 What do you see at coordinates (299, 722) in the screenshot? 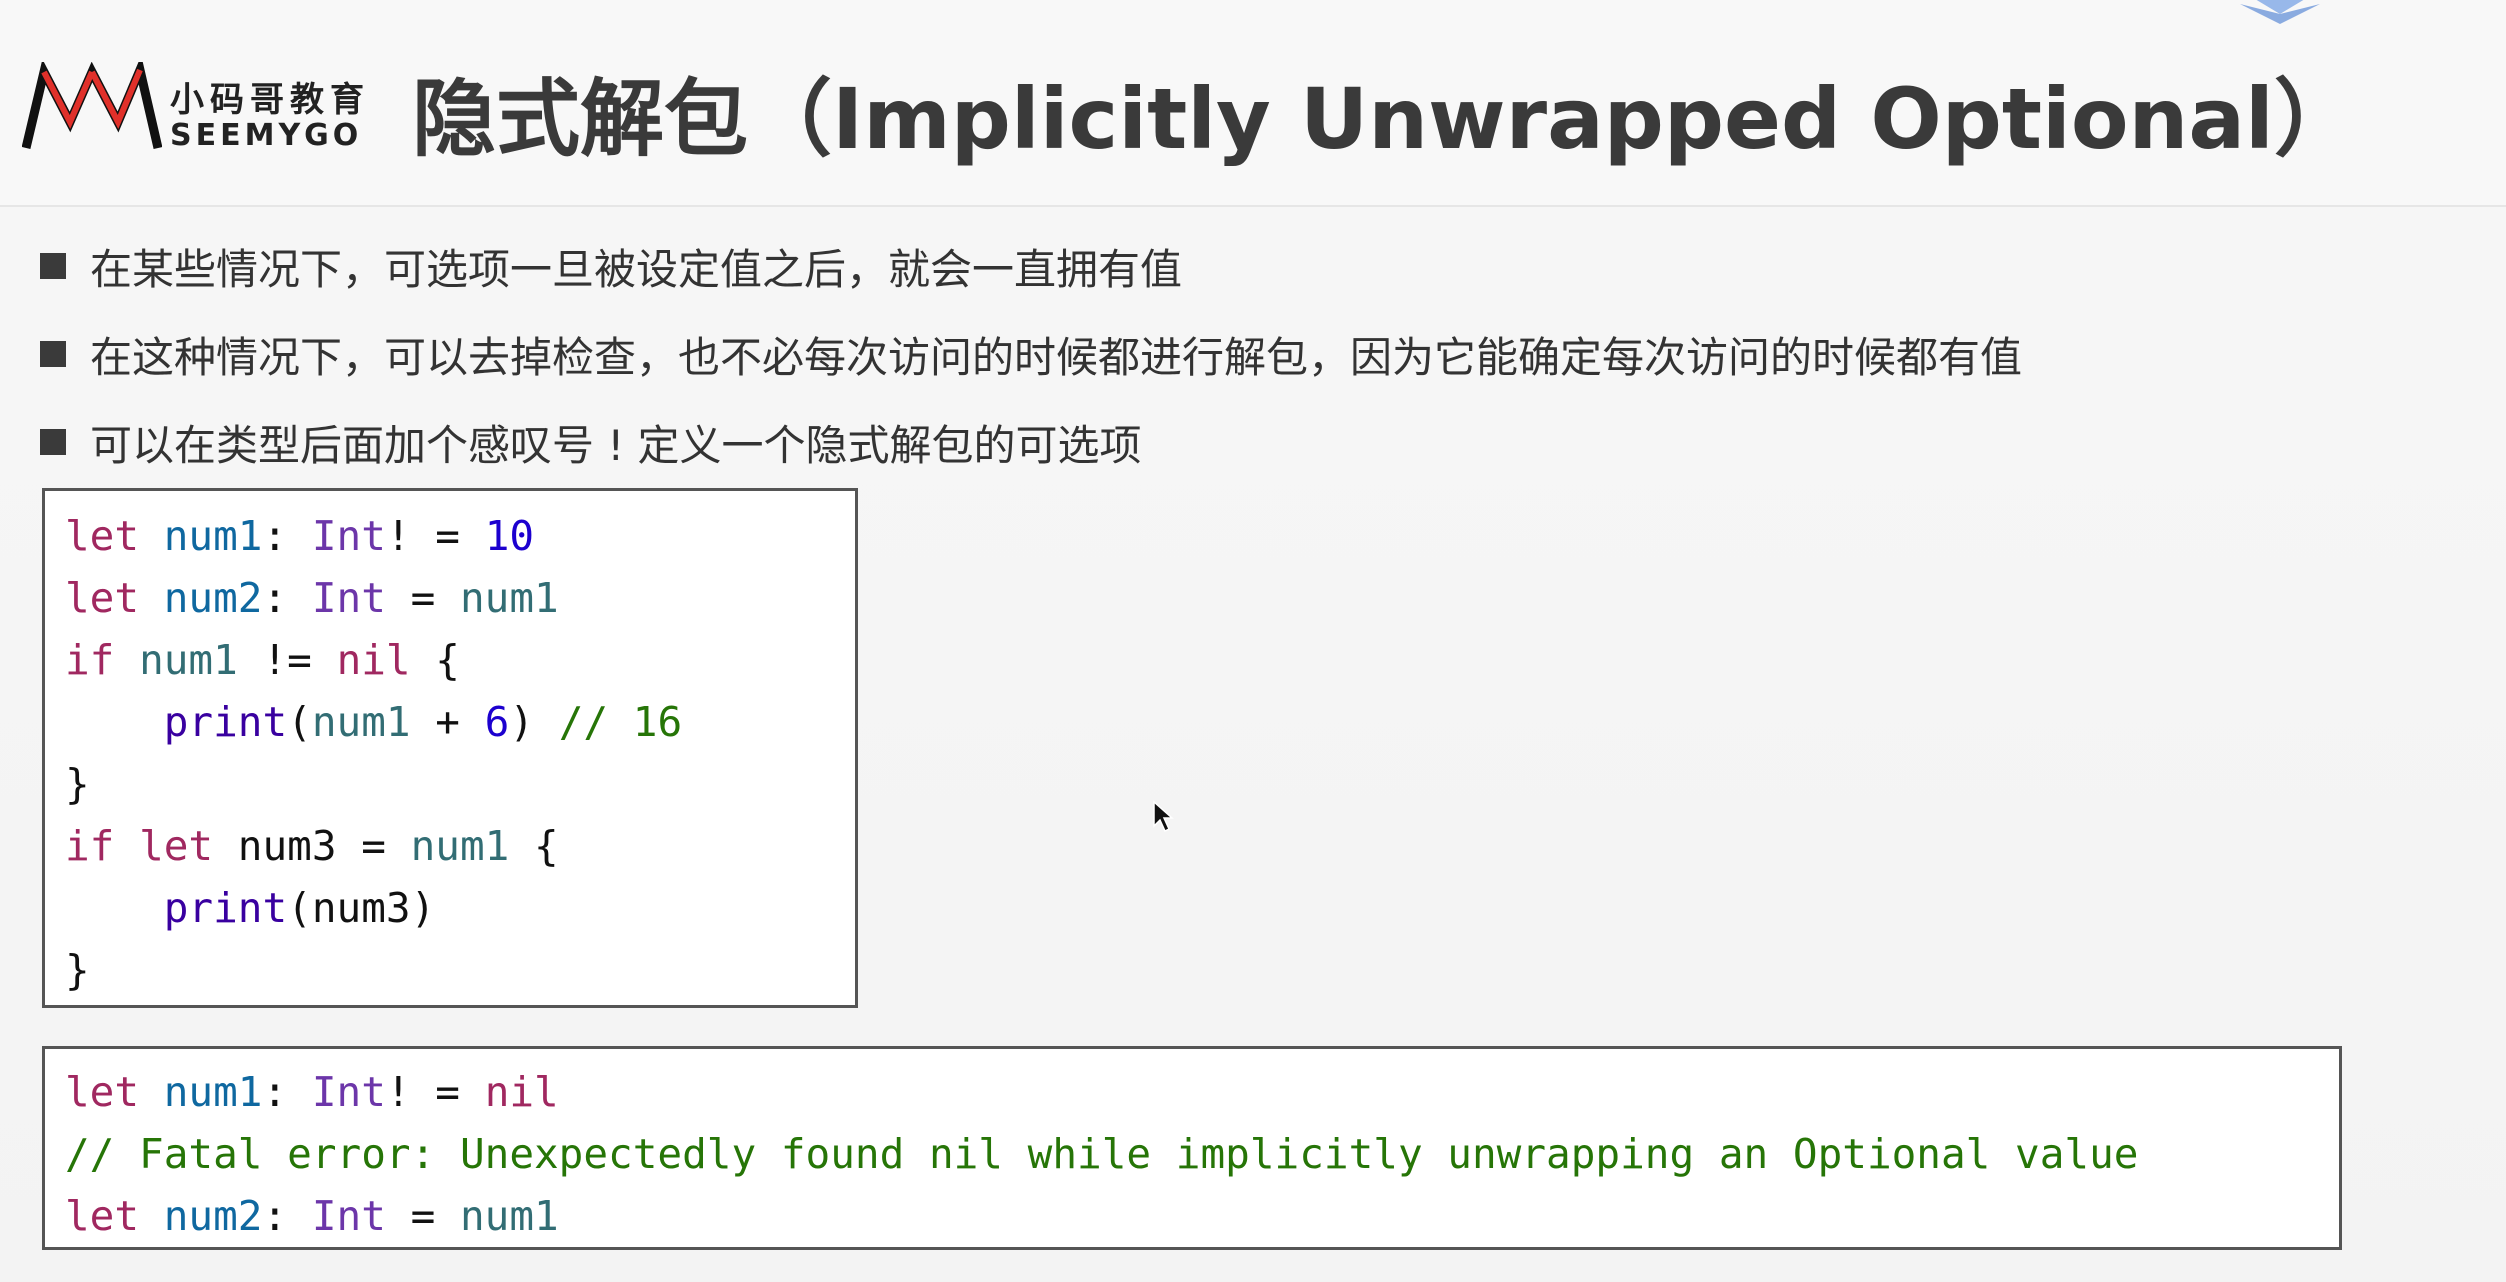
I see `code-token: (` at bounding box center [299, 722].